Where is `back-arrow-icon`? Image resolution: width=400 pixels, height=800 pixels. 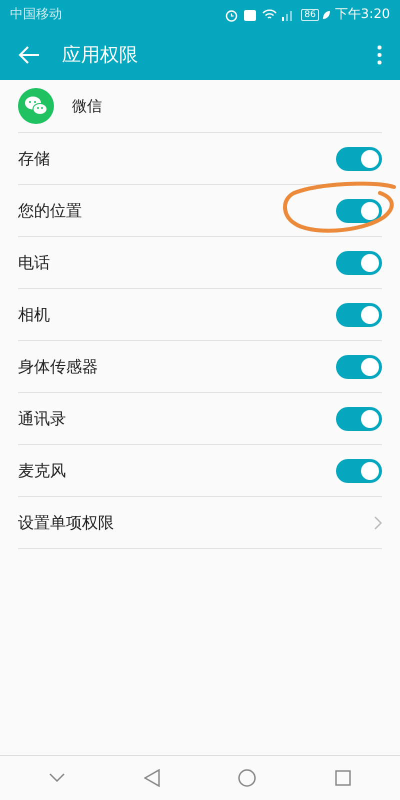 back-arrow-icon is located at coordinates (29, 55).